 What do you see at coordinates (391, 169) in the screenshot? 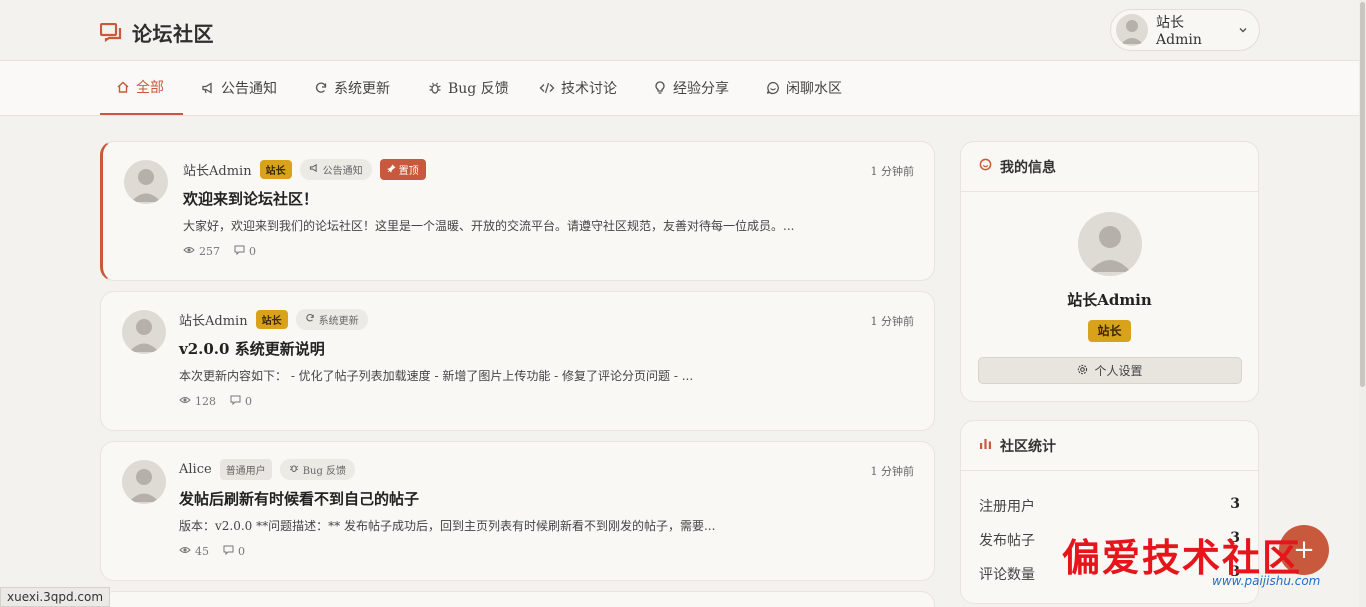
I see `pin-icon` at bounding box center [391, 169].